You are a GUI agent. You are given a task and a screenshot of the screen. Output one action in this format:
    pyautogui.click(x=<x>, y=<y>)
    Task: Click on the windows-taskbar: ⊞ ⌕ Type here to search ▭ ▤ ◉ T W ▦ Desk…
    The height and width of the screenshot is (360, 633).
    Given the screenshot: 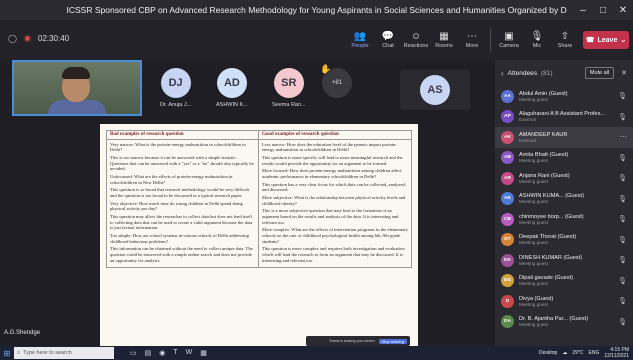 What is the action you would take?
    pyautogui.click(x=316, y=353)
    